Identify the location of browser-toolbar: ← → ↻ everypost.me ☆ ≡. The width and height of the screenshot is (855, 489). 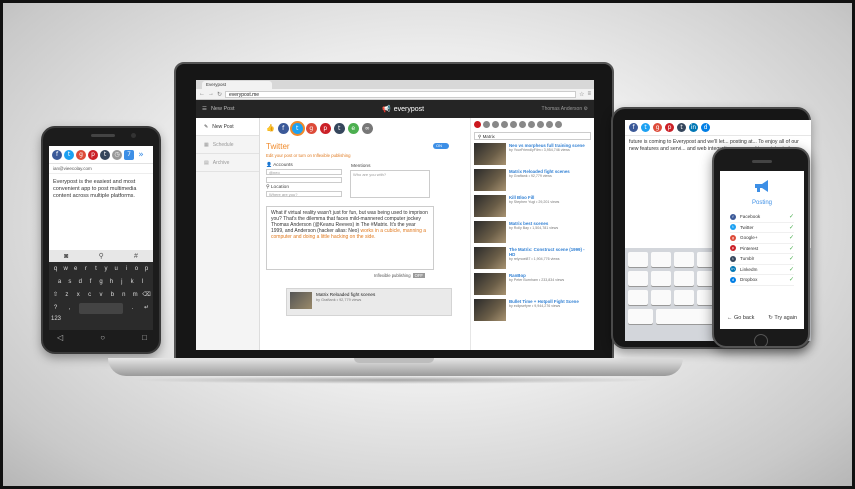
(395, 94).